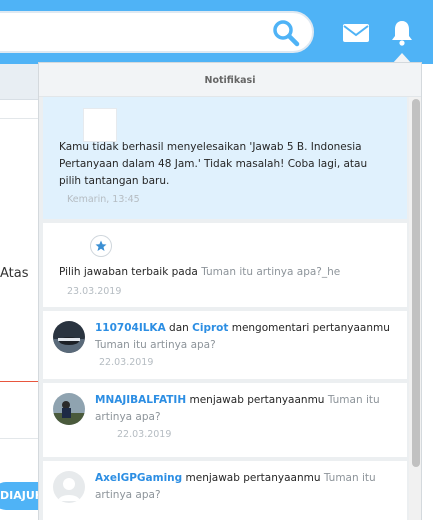 This screenshot has width=433, height=520. I want to click on mail-icon, so click(356, 33).